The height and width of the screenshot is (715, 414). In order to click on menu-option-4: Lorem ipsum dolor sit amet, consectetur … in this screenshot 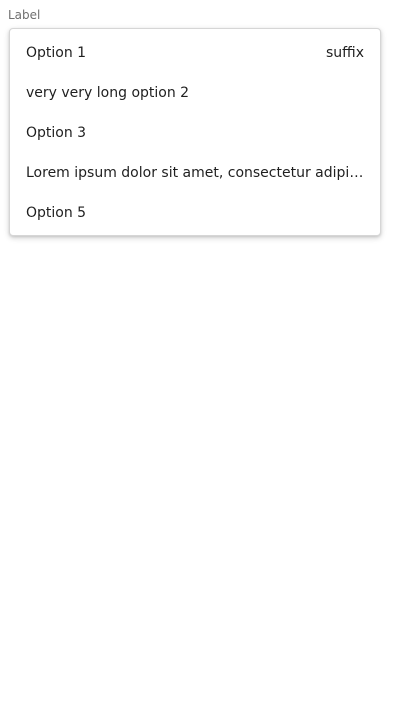, I will do `click(195, 173)`.